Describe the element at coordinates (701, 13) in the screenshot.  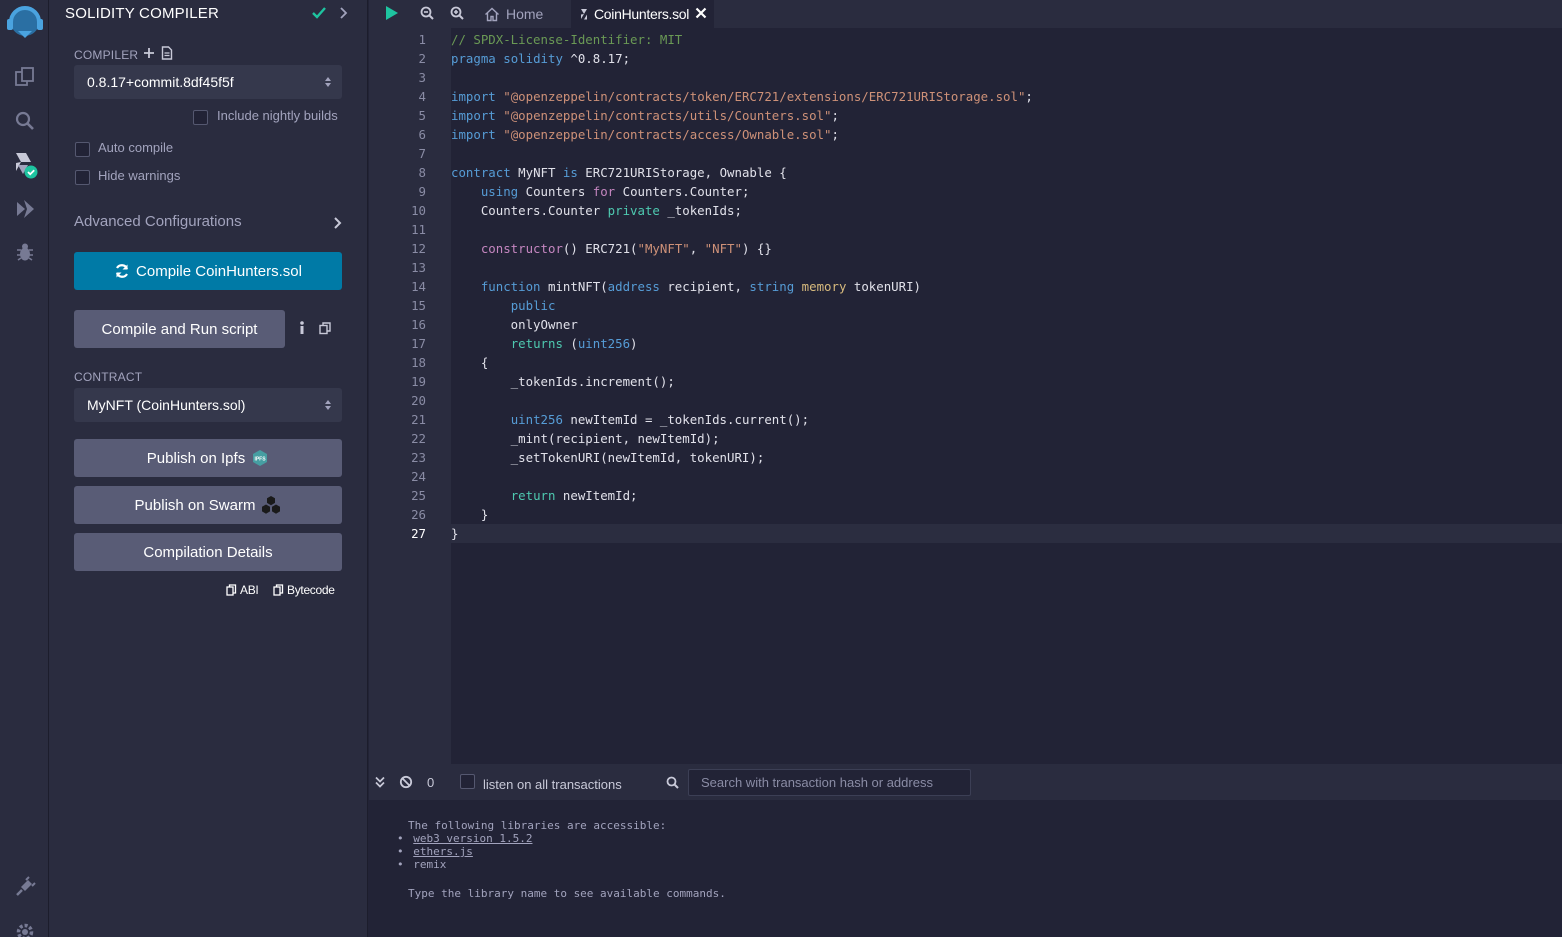
I see `close-tab-icon` at that location.